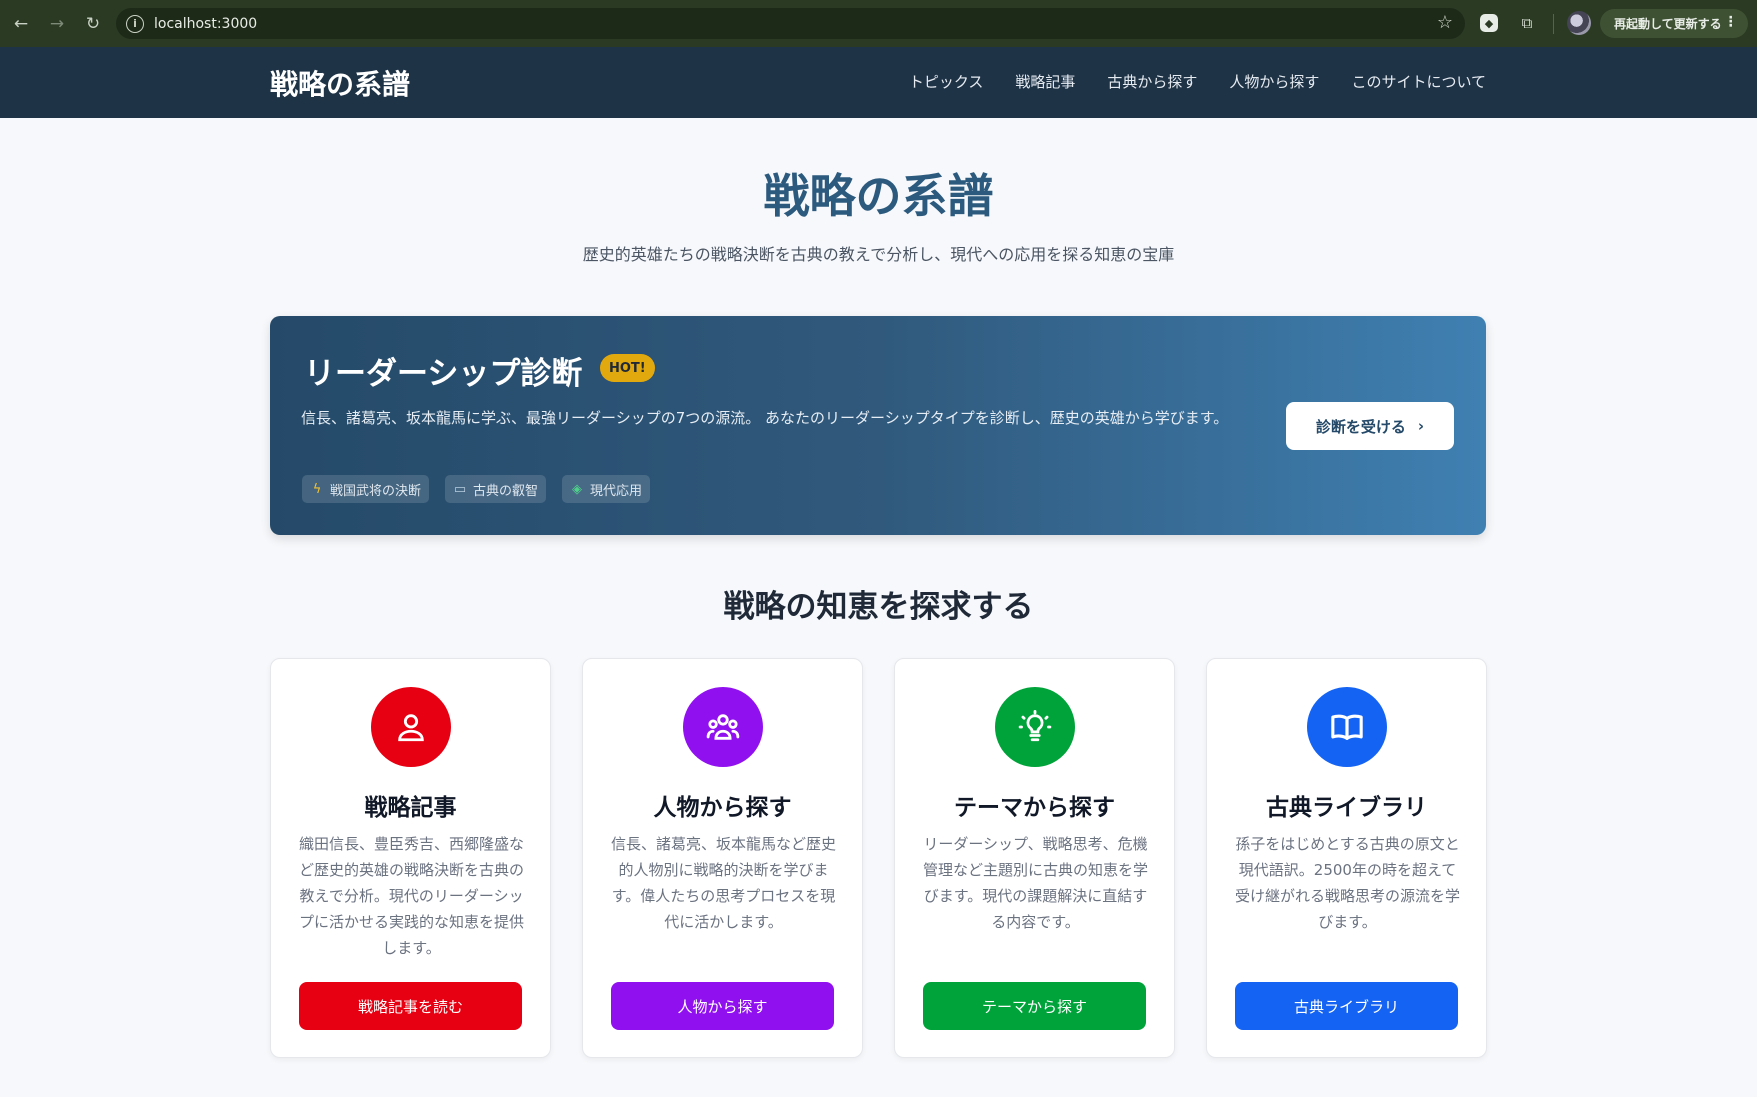 The image size is (1757, 1097). What do you see at coordinates (1197, 81) in the screenshot?
I see `main-nav: トピックス 戦略記事 古典から探す 人物から探す このサイトについて` at bounding box center [1197, 81].